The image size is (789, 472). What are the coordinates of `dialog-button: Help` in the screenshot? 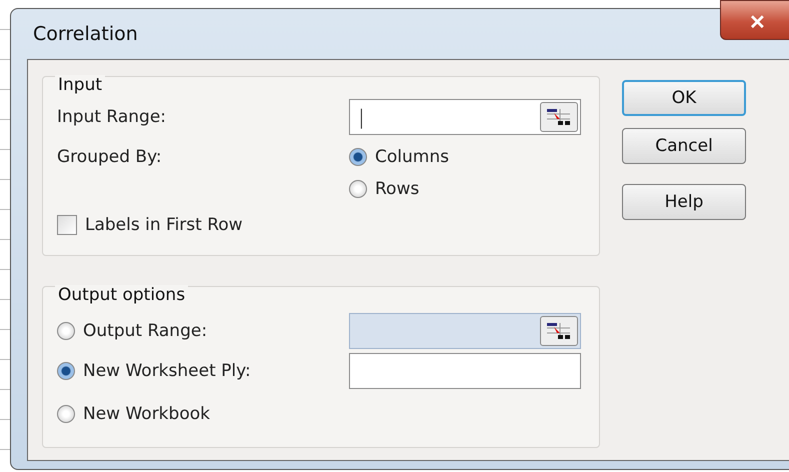 It's located at (684, 202).